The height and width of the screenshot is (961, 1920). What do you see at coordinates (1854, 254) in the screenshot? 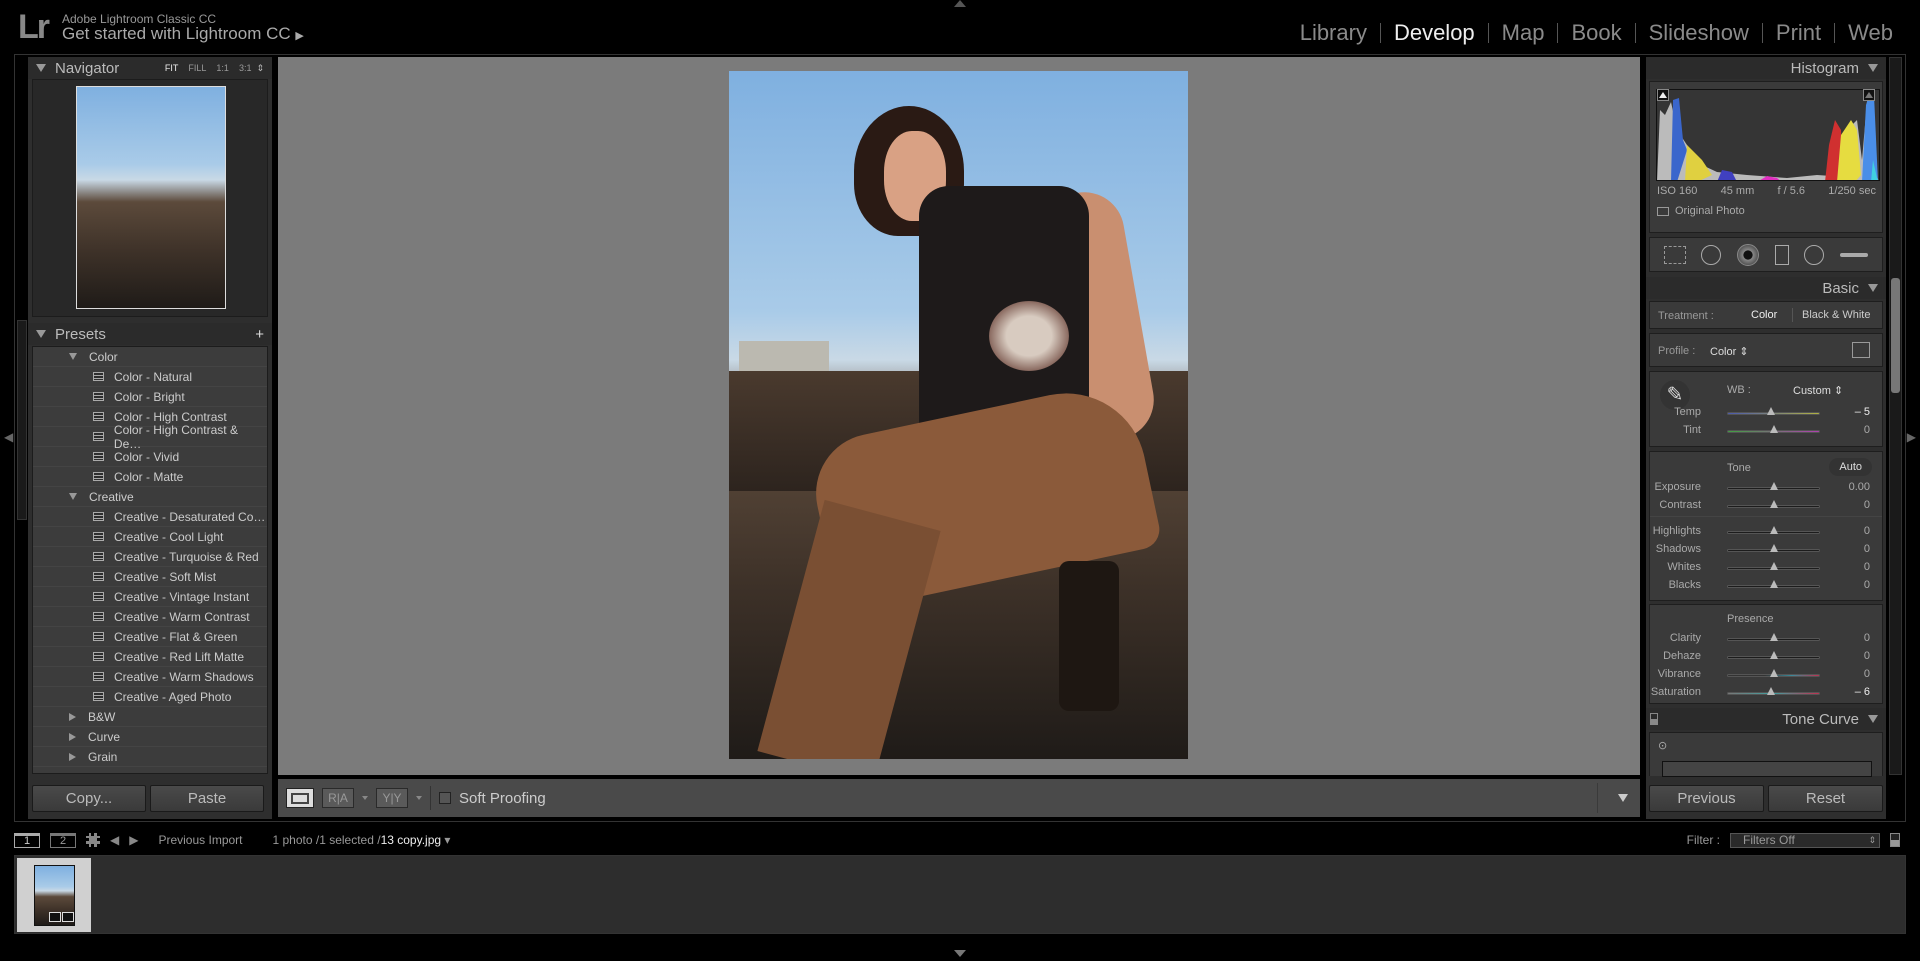
I see `adjustment-brush-icon` at bounding box center [1854, 254].